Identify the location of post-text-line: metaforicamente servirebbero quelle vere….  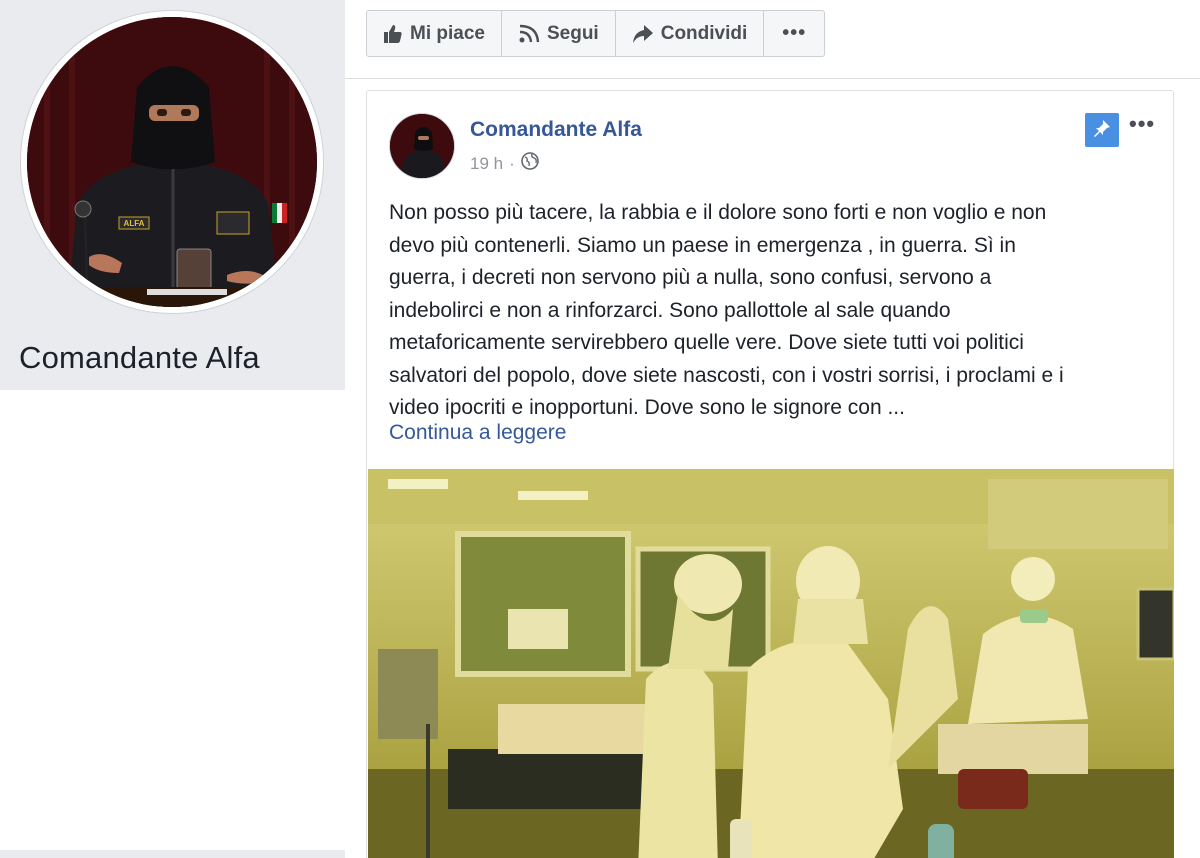
(706, 342).